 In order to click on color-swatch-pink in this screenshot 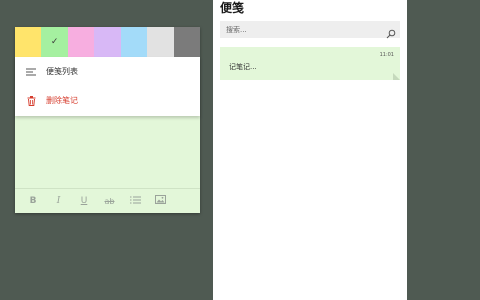, I will do `click(81, 42)`.